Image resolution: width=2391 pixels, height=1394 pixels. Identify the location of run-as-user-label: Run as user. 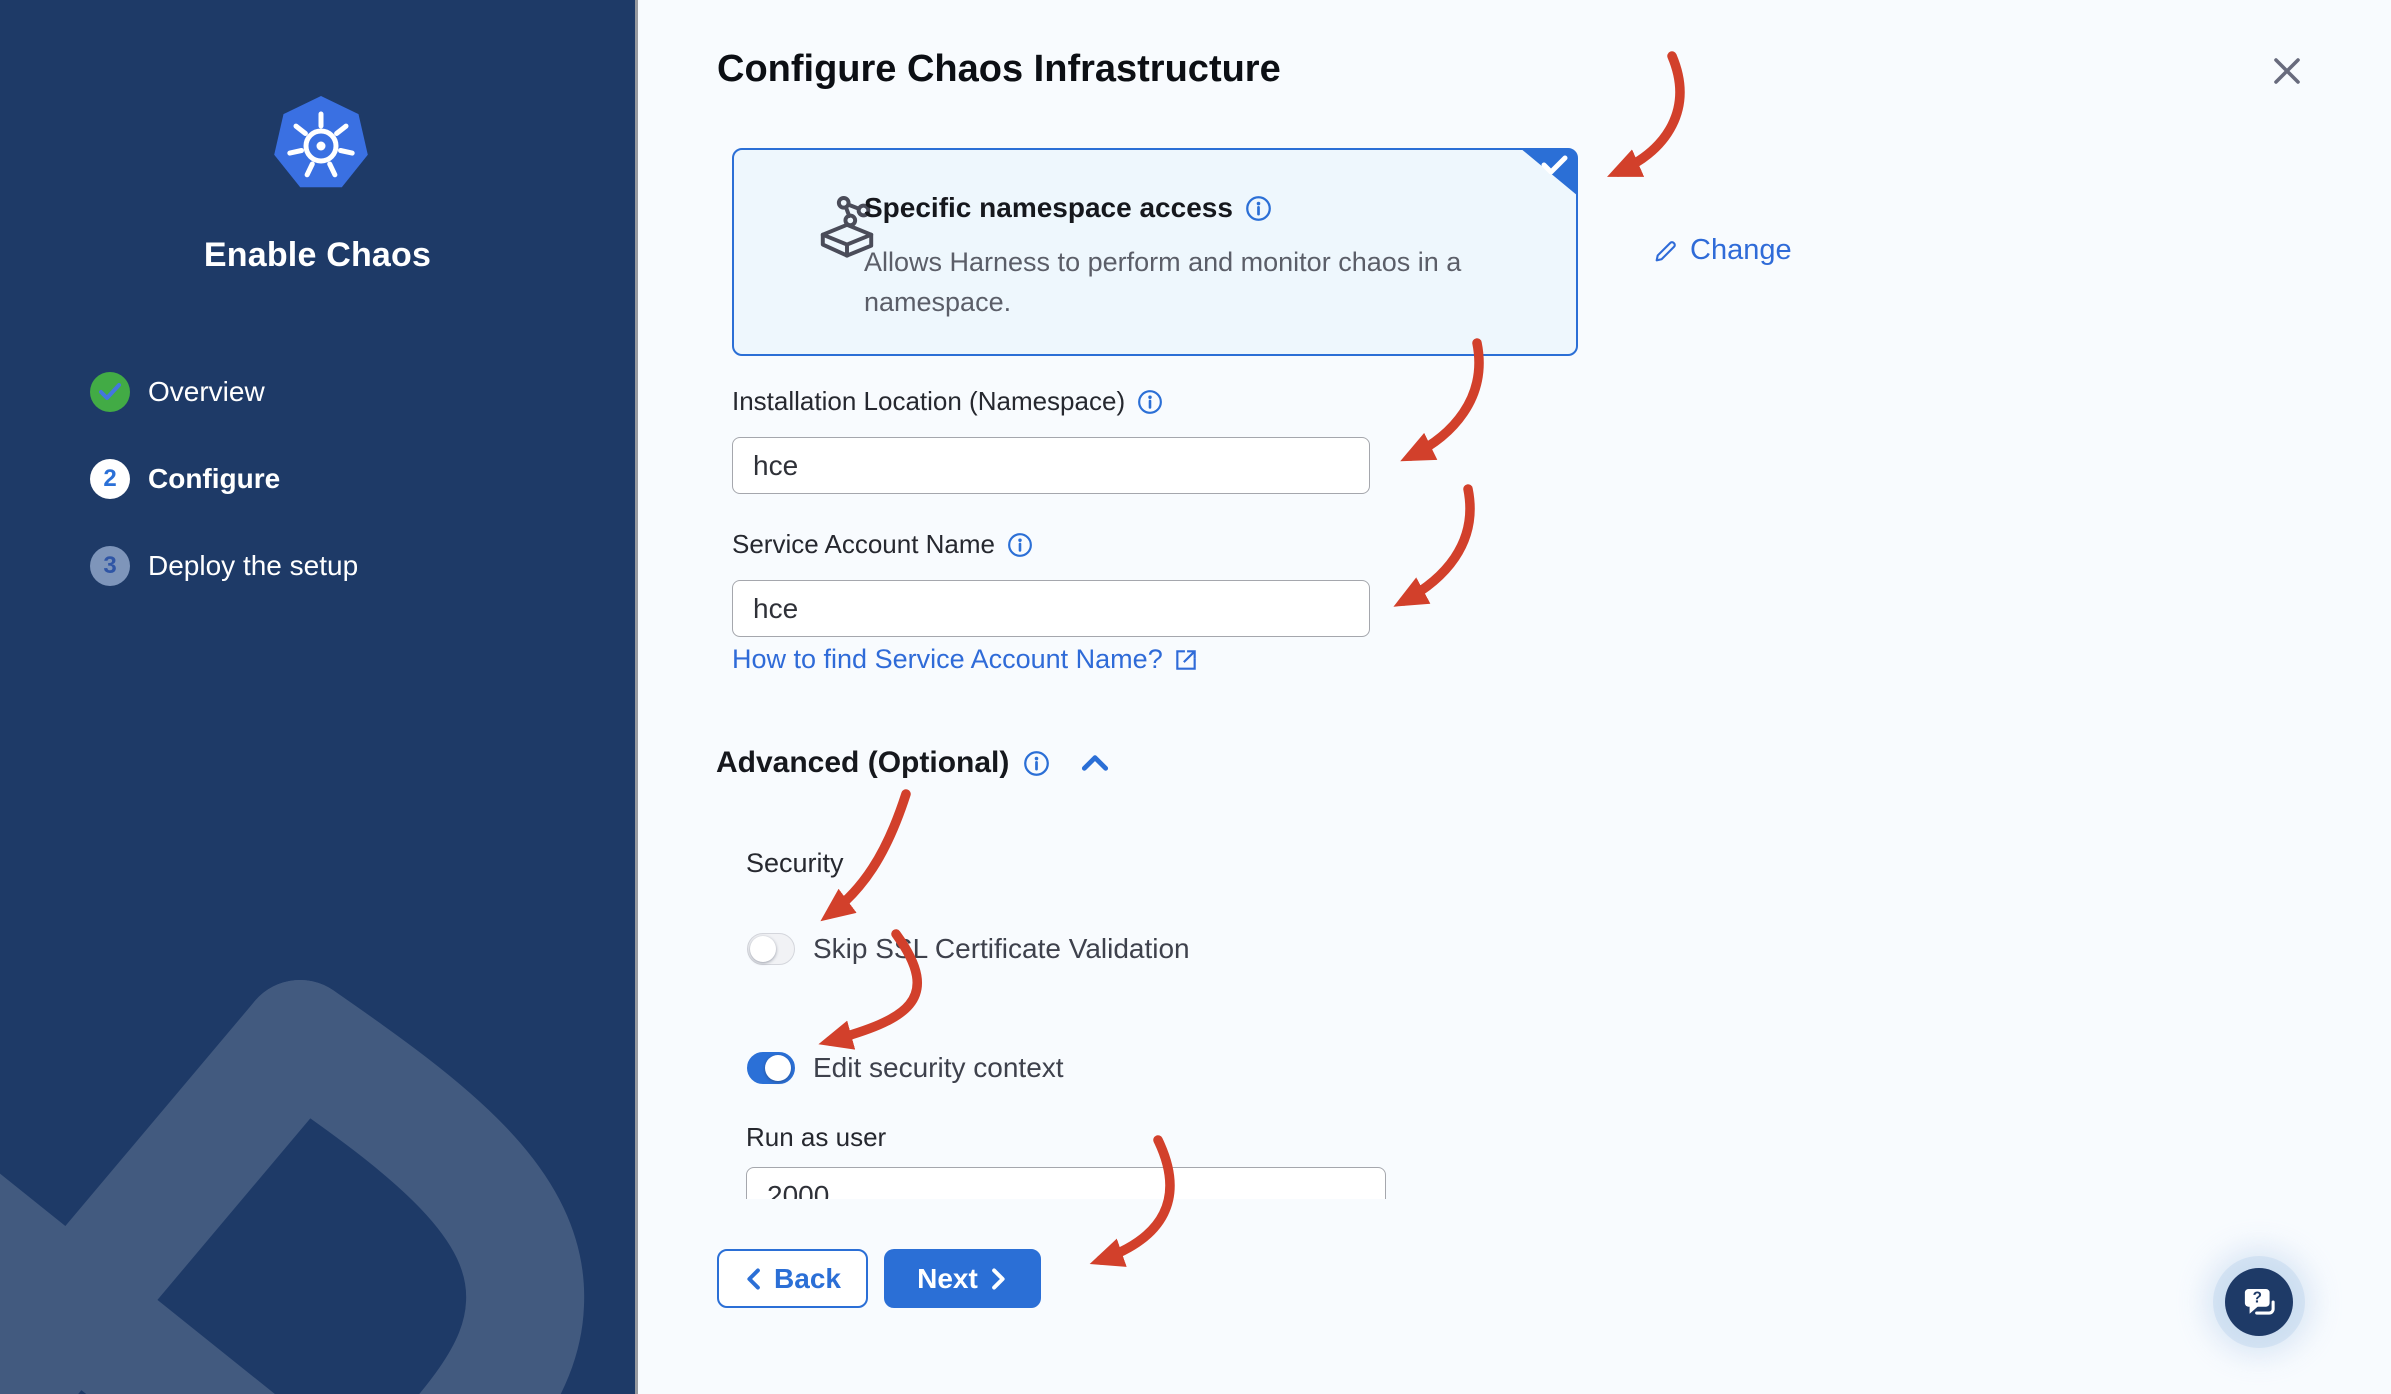
(816, 1137).